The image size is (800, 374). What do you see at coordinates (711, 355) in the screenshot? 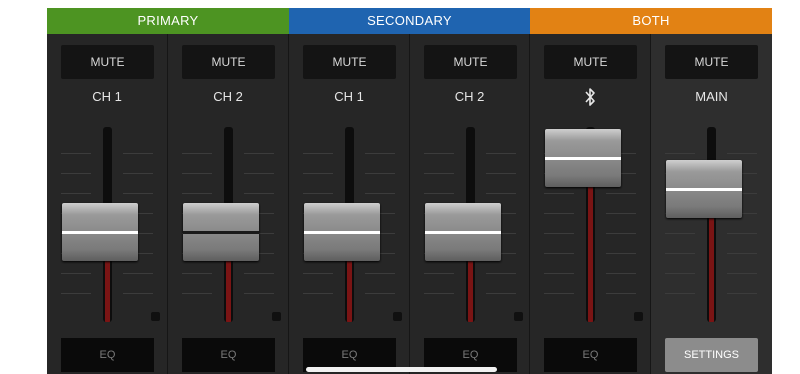
I see `settings-button: SETTINGS` at bounding box center [711, 355].